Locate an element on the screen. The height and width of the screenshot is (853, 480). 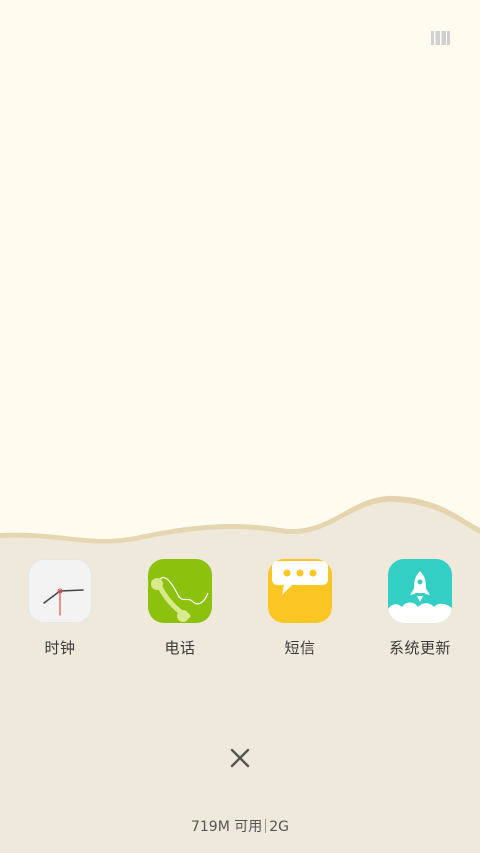
memory-available: 719M 可用 is located at coordinates (226, 827).